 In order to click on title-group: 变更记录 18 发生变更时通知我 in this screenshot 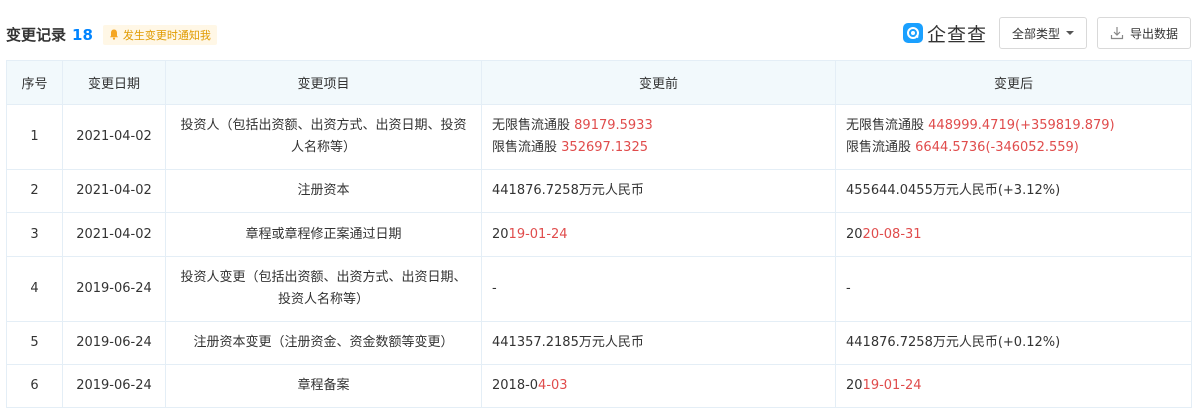, I will do `click(111, 34)`.